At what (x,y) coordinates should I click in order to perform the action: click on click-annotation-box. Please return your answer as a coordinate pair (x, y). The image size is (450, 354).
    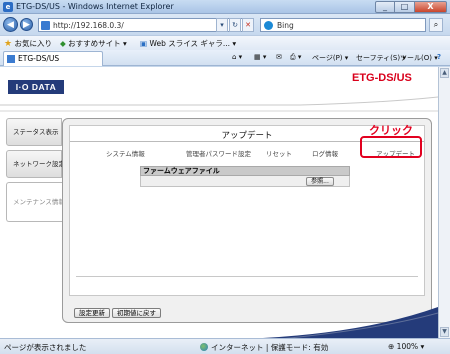
    Looking at the image, I should click on (391, 147).